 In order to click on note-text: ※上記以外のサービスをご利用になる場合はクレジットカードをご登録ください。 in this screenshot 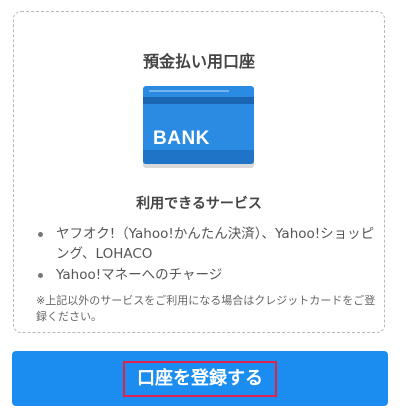, I will do `click(206, 308)`.